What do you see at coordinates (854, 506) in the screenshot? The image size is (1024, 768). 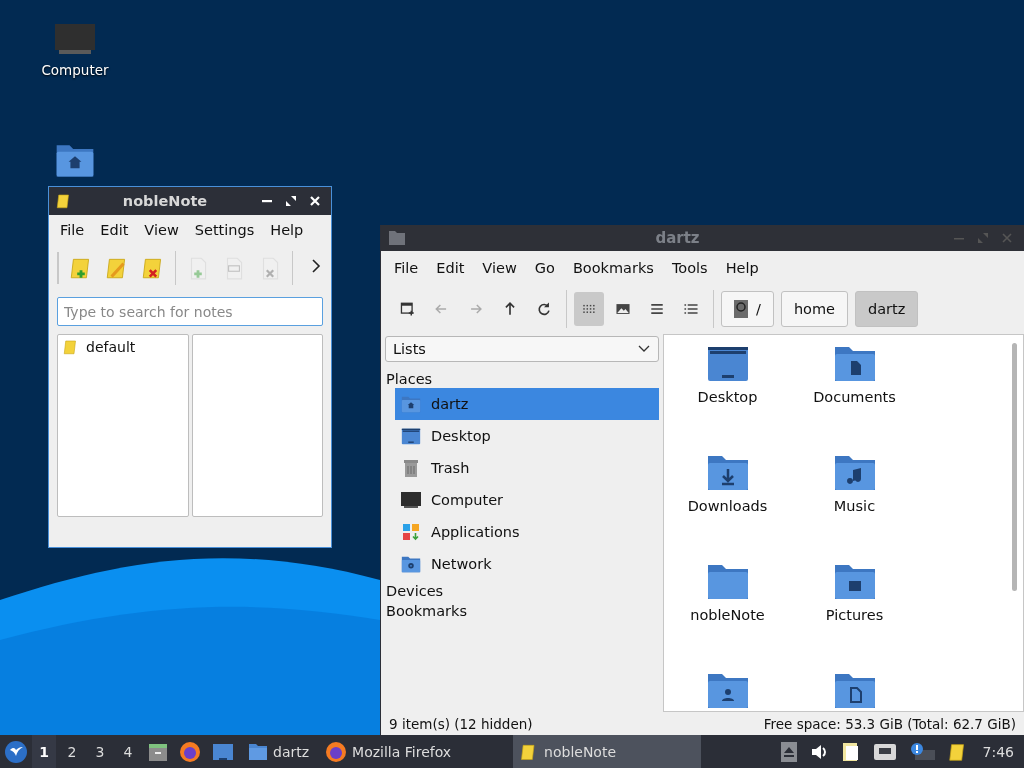 I see `file-name: Music` at bounding box center [854, 506].